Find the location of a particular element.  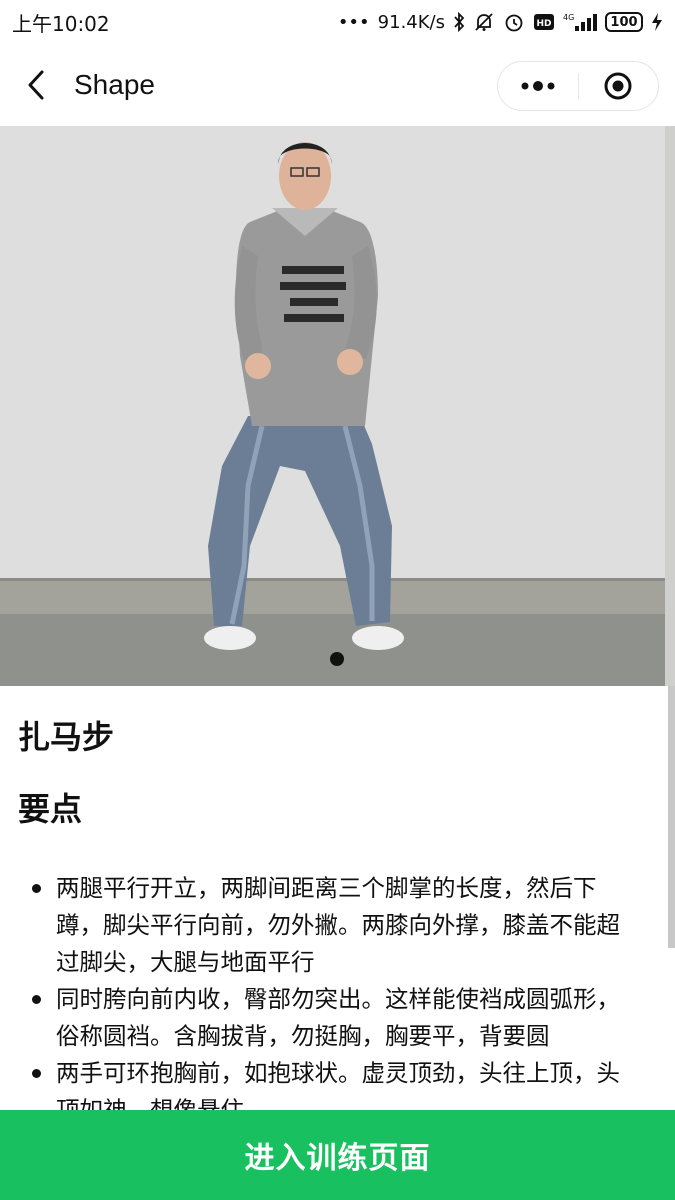

hd-badge: HD is located at coordinates (544, 22).